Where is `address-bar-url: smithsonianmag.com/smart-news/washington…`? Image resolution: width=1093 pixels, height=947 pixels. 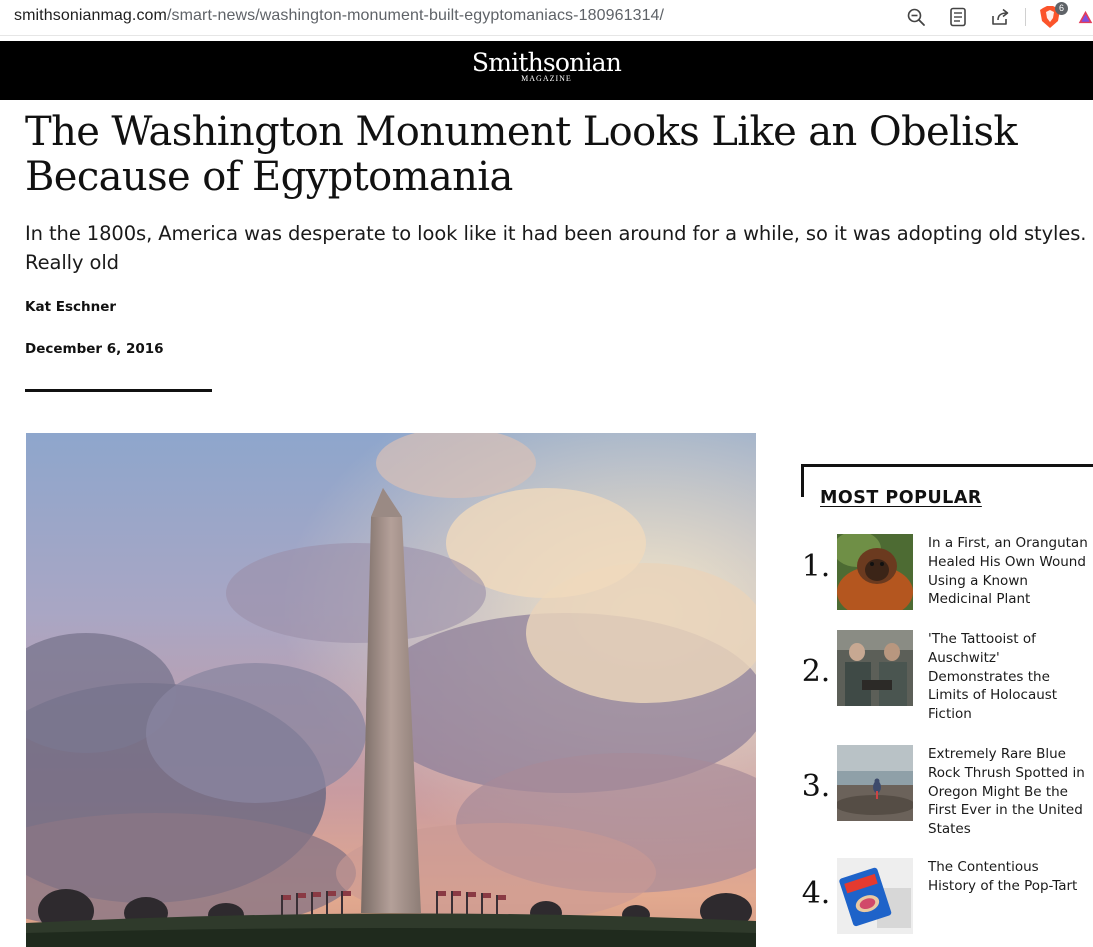
address-bar-url: smithsonianmag.com/smart-news/washington… is located at coordinates (339, 16).